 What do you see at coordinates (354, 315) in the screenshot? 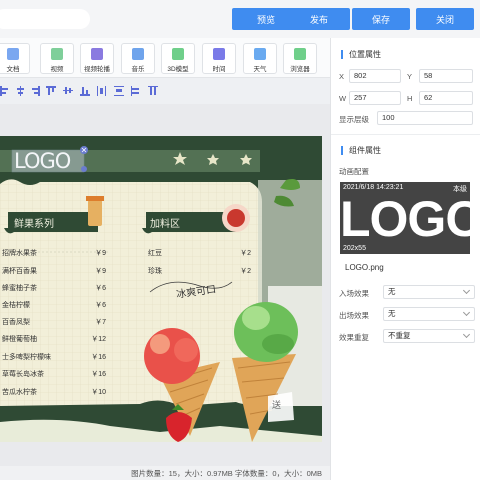
I see `exit-effect-label: 出场效果` at bounding box center [354, 315].